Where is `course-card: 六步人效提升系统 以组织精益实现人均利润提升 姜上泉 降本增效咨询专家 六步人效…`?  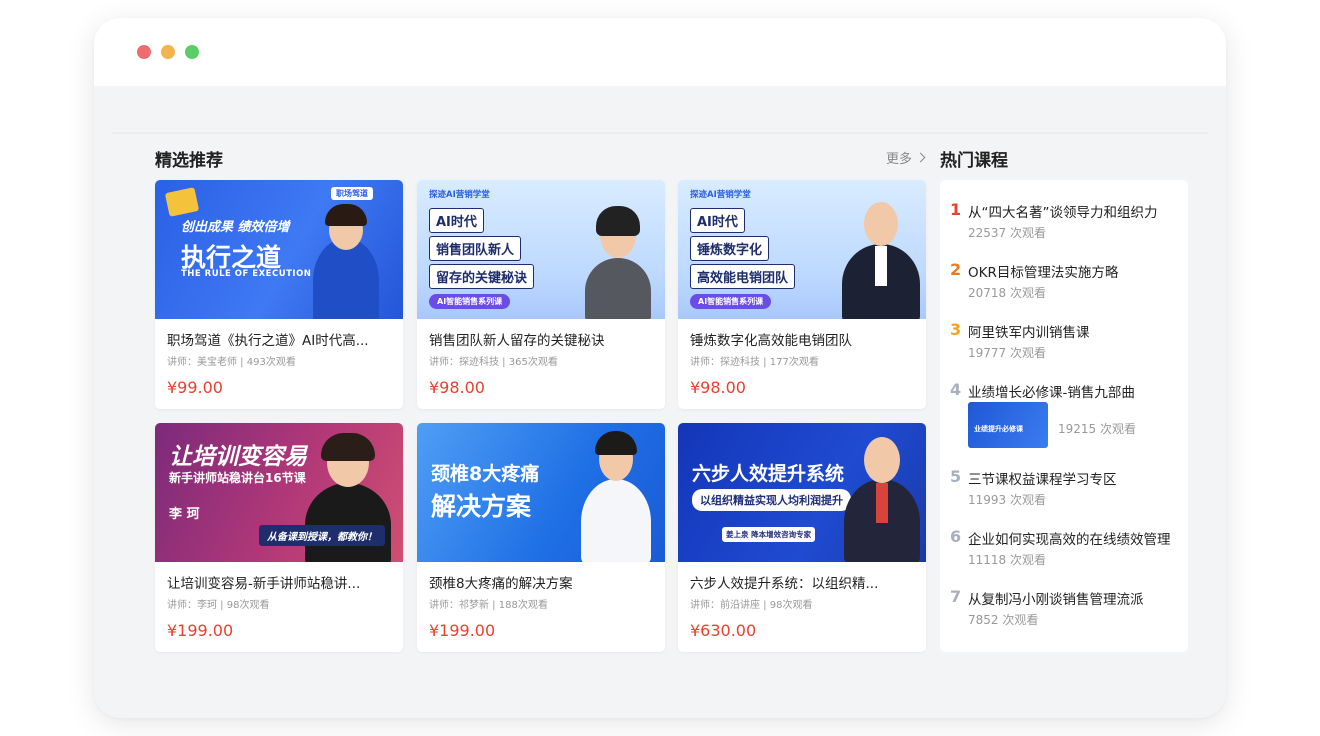
course-card: 六步人效提升系统 以组织精益实现人均利润提升 姜上泉 降本增效咨询专家 六步人效… is located at coordinates (802, 537).